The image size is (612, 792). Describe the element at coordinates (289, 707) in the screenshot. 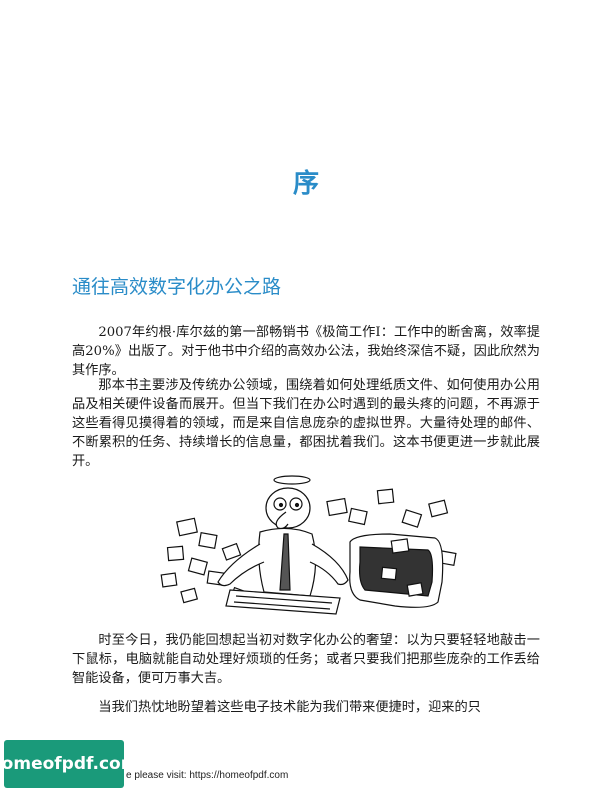

I see `paragraph-4: 当我们热忱地盼望着这些电子技术能为我们带来便捷时，迎来的只` at that location.